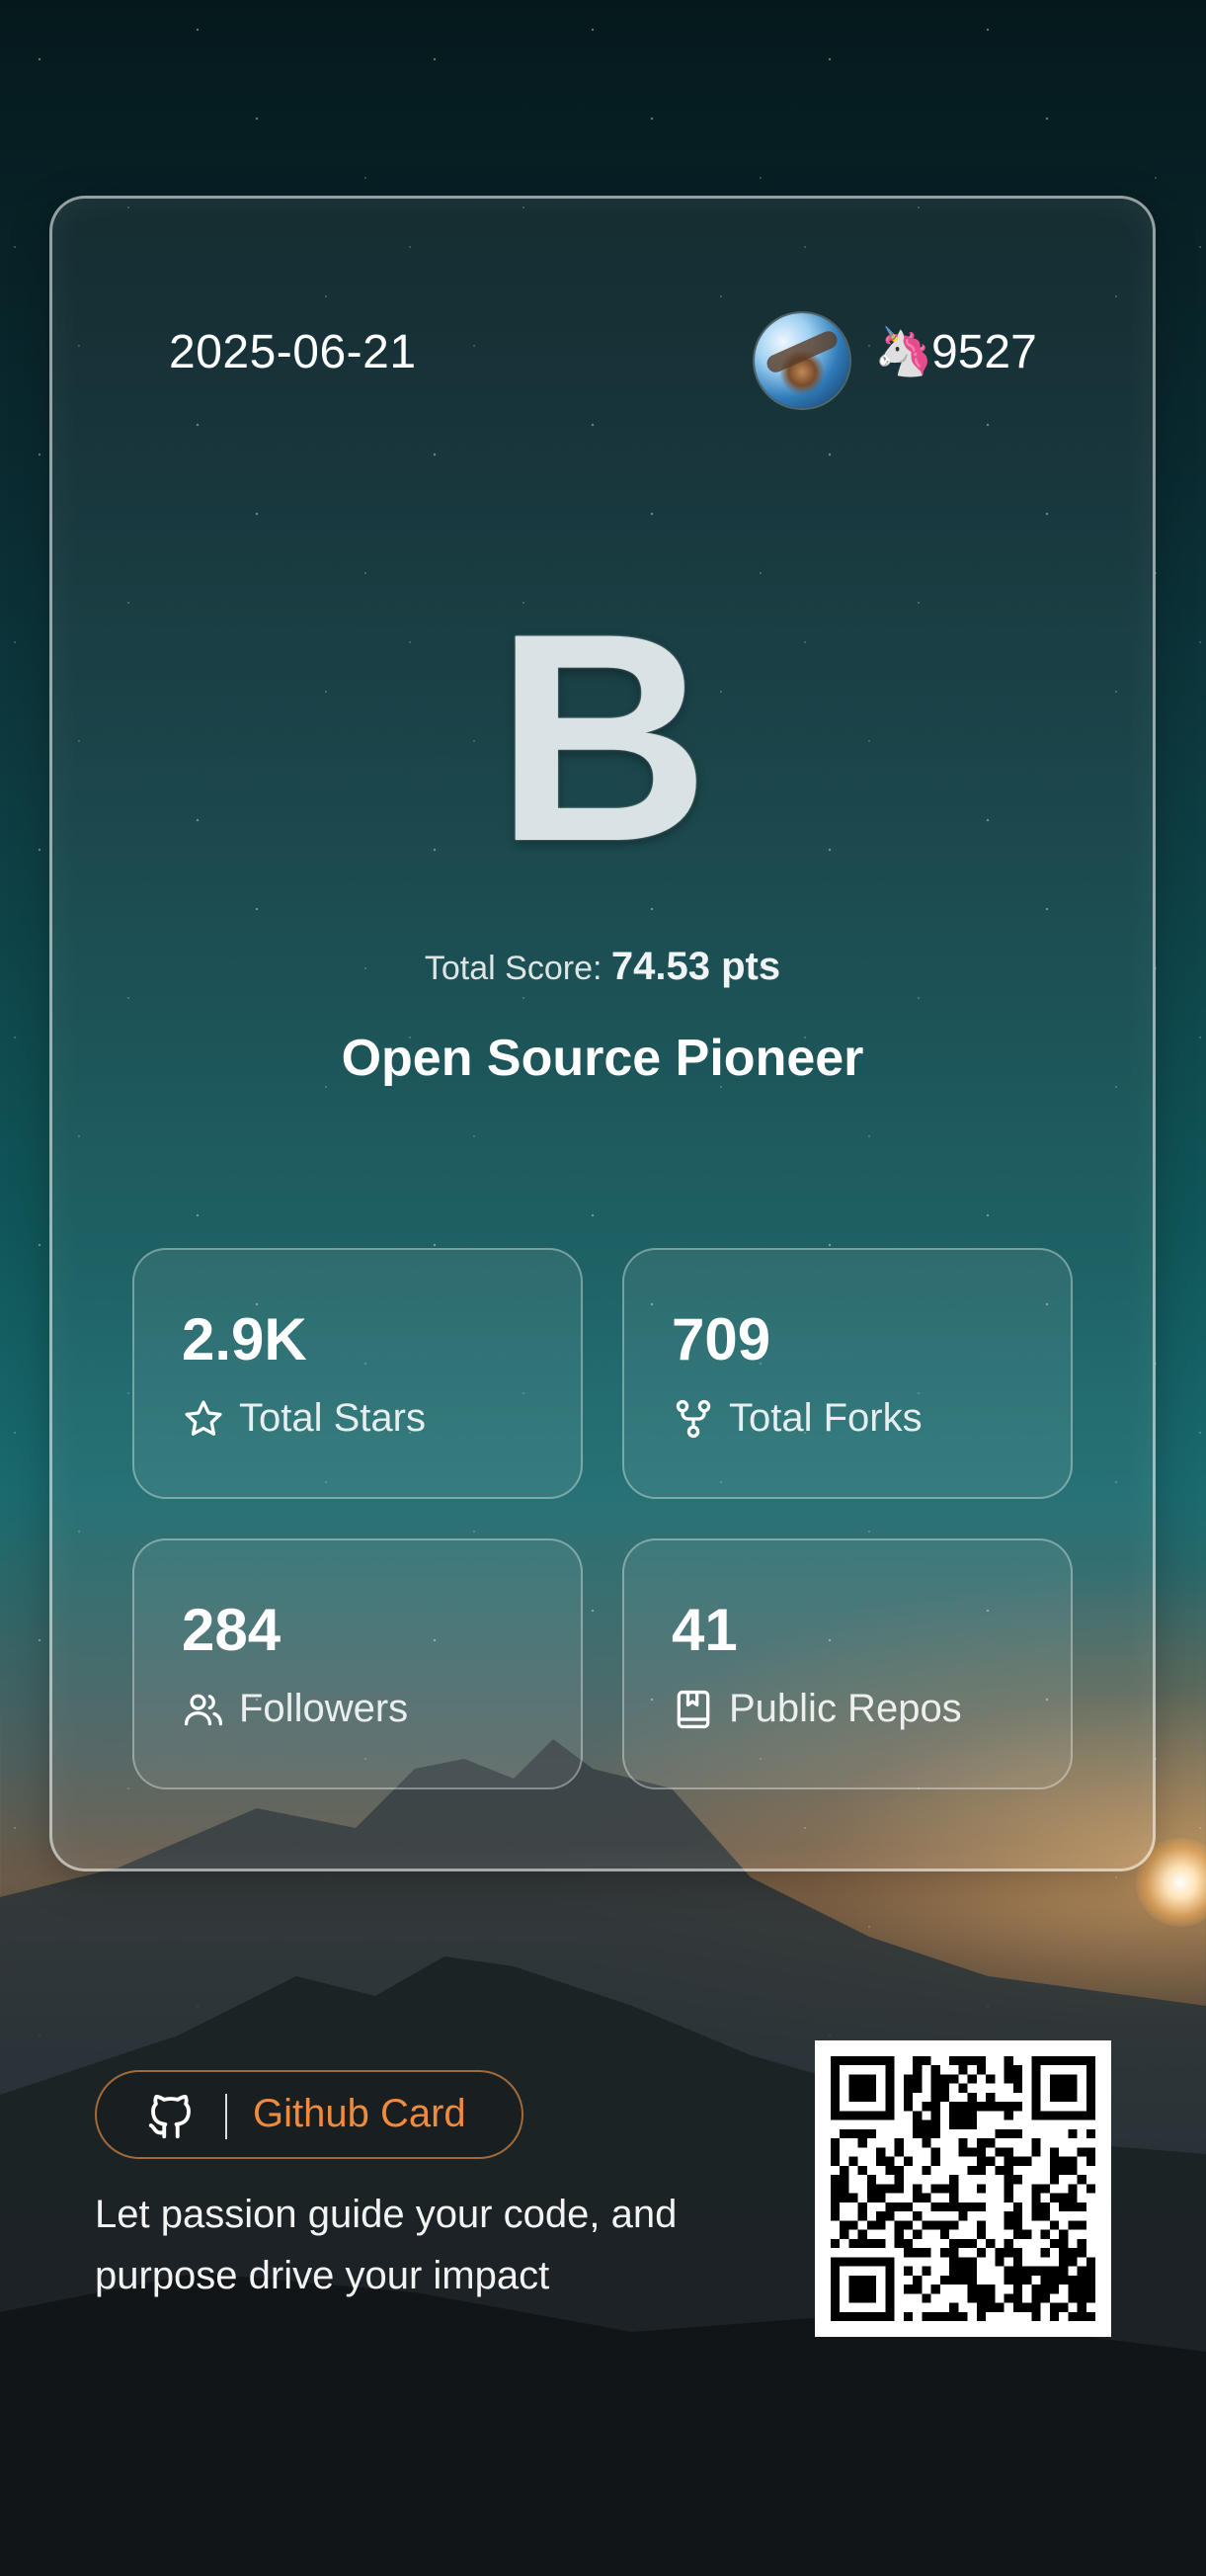 The width and height of the screenshot is (1206, 2576). I want to click on points-value: 9527, so click(984, 352).